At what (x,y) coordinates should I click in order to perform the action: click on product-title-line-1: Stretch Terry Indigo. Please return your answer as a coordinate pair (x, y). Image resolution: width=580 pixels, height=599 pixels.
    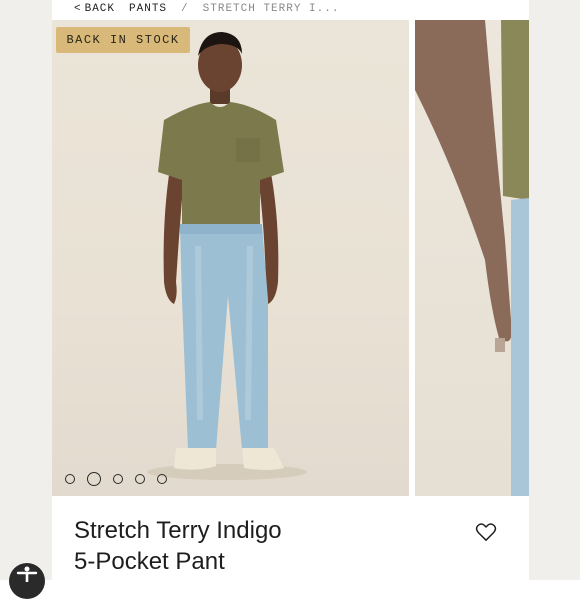
    Looking at the image, I should click on (178, 530).